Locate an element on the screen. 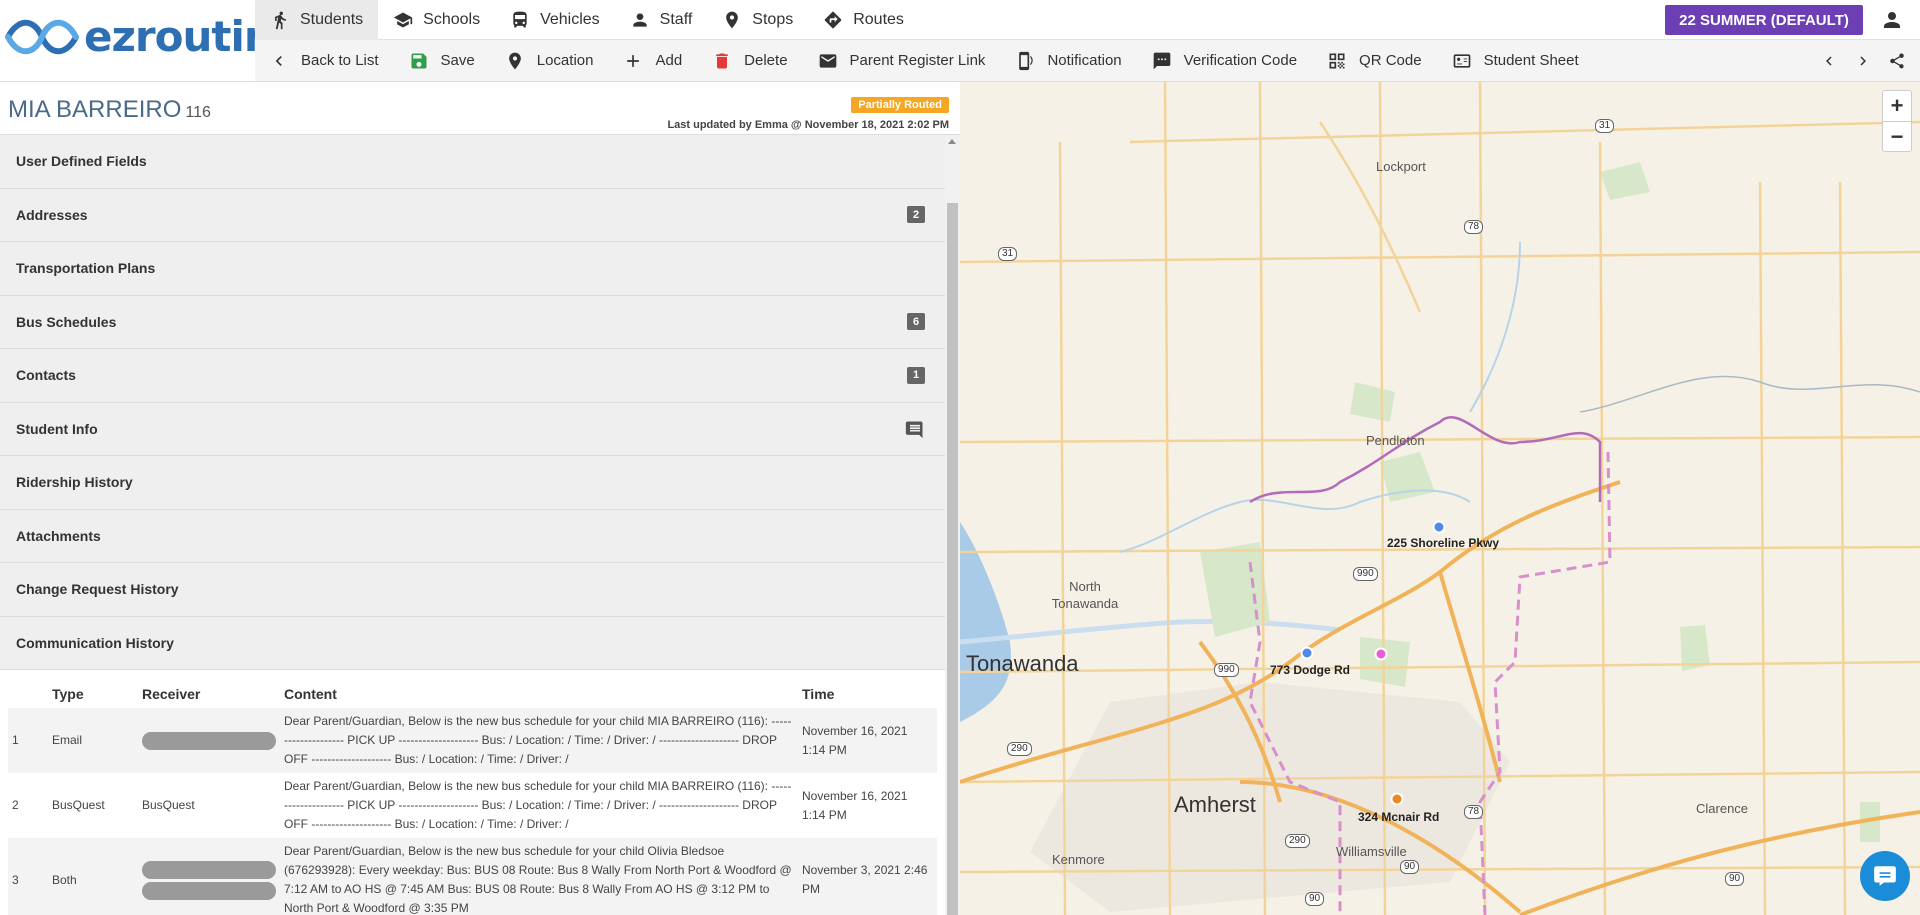 This screenshot has height=915, width=1920. notification-label: Notification is located at coordinates (1084, 60).